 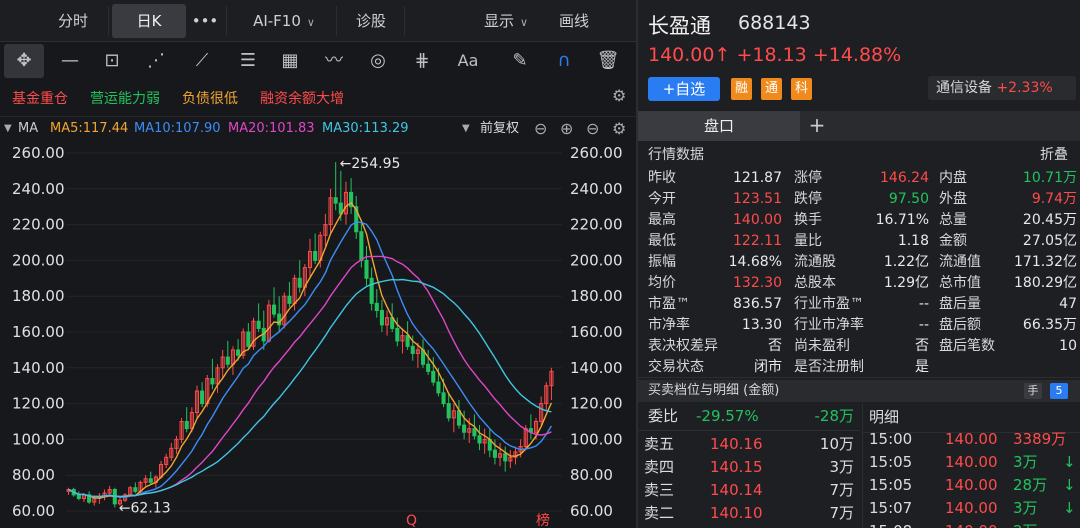 What do you see at coordinates (749, 513) in the screenshot?
I see `ask-row: 卖二 140.10 7万` at bounding box center [749, 513].